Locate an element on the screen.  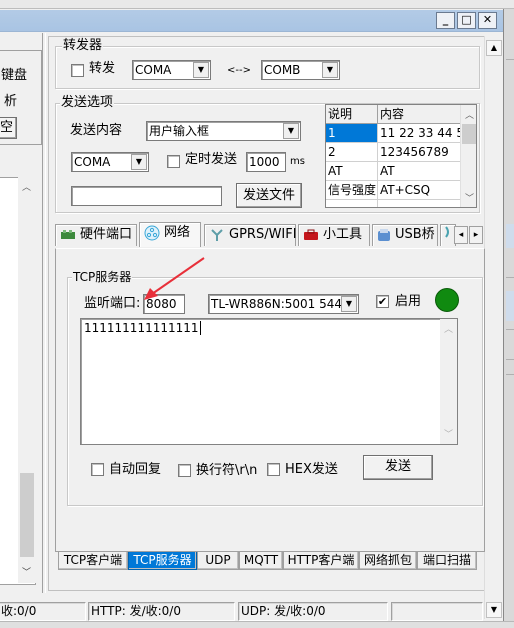
arrow-right-icon: ▸ is located at coordinates (476, 235).